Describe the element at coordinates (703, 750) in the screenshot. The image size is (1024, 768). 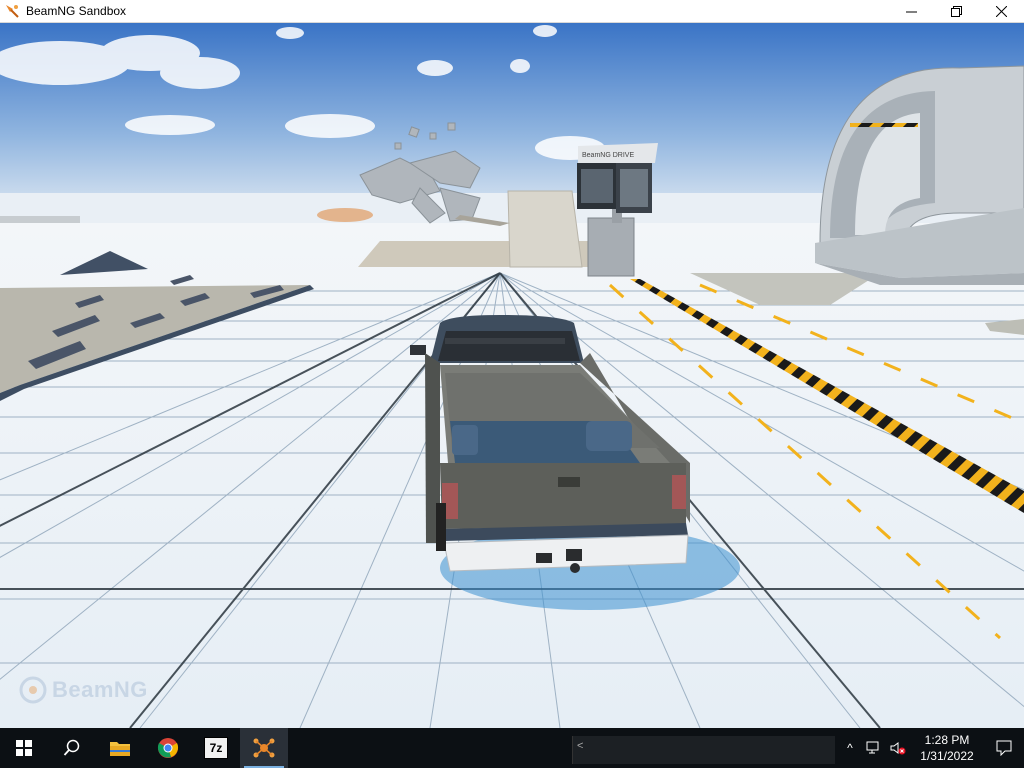
I see `console-strip: <` at that location.